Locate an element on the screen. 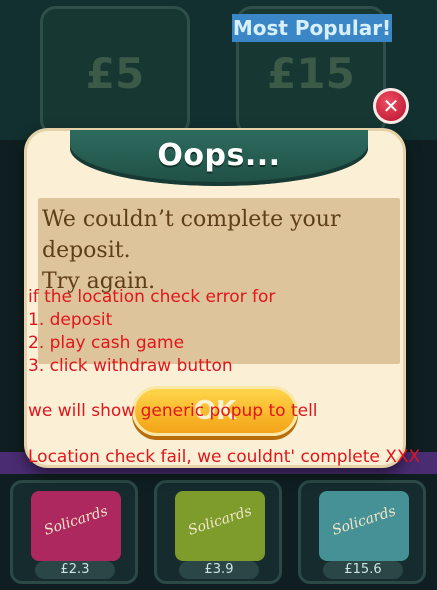 The height and width of the screenshot is (590, 437). annotation-popup-note: we will show generic popup to tell is located at coordinates (173, 411).